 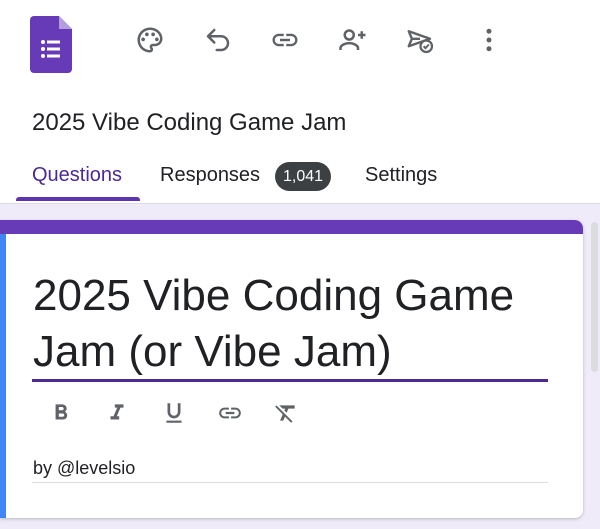 What do you see at coordinates (51, 44) in the screenshot?
I see `forms-logo` at bounding box center [51, 44].